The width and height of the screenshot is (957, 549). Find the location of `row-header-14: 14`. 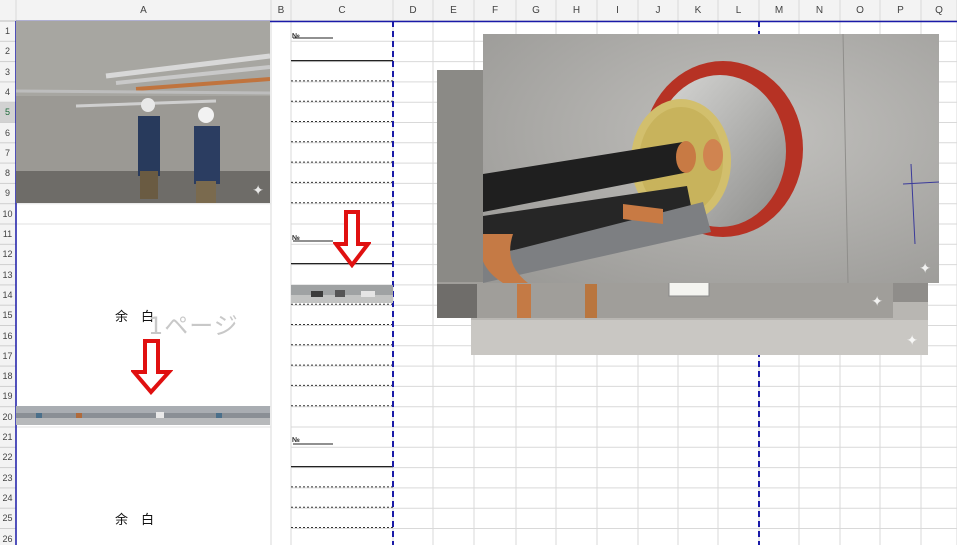

row-header-14: 14 is located at coordinates (7, 295).